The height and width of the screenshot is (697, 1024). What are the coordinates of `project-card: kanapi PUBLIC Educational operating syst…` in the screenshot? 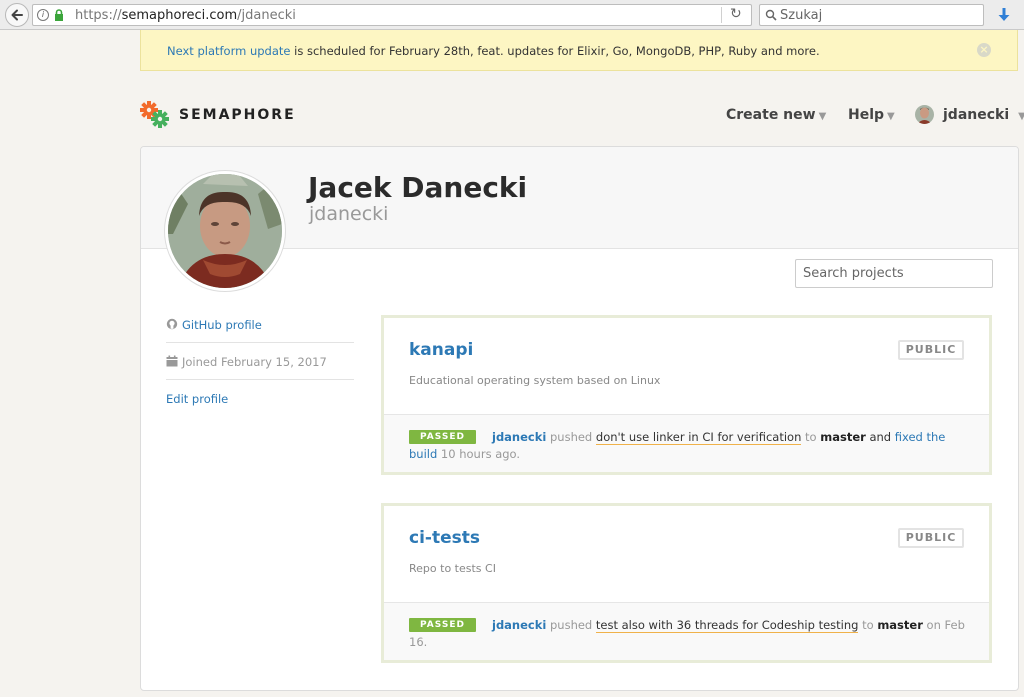 It's located at (686, 395).